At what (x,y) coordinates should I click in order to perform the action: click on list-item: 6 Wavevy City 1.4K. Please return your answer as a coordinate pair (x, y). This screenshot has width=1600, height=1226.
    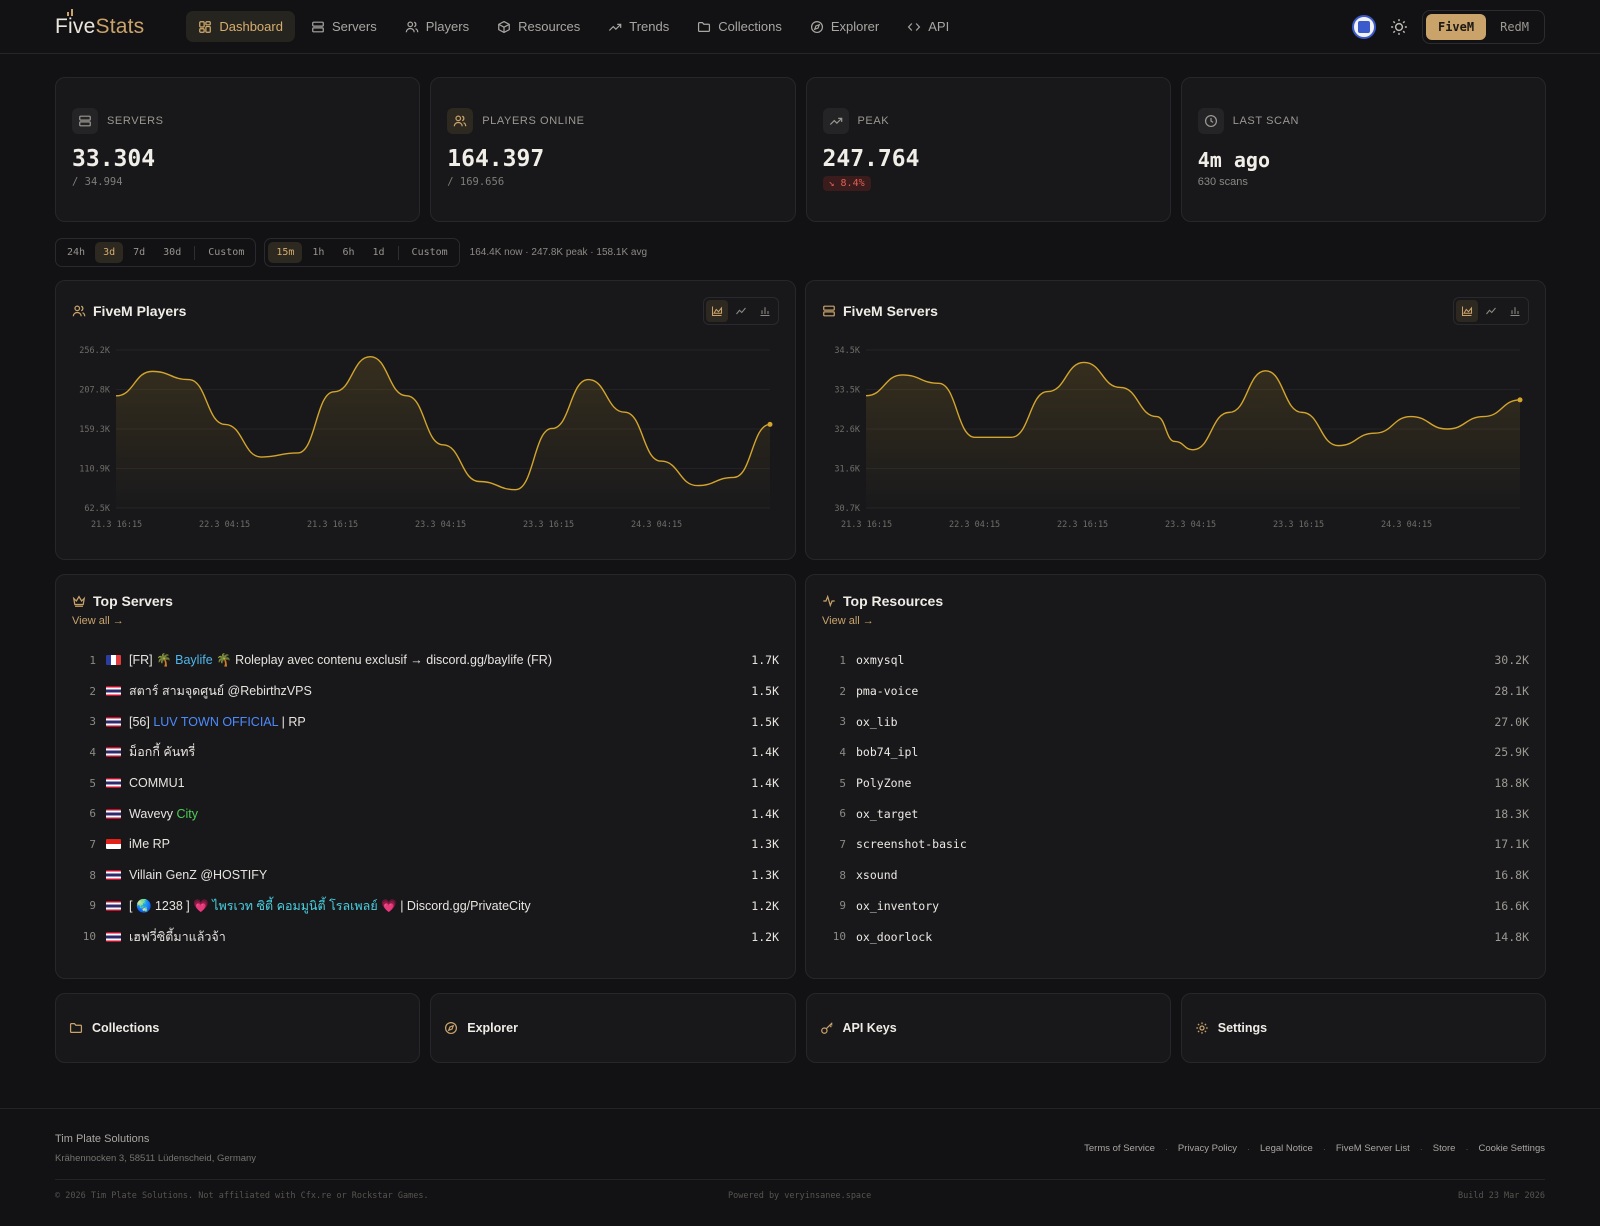
    Looking at the image, I should click on (425, 813).